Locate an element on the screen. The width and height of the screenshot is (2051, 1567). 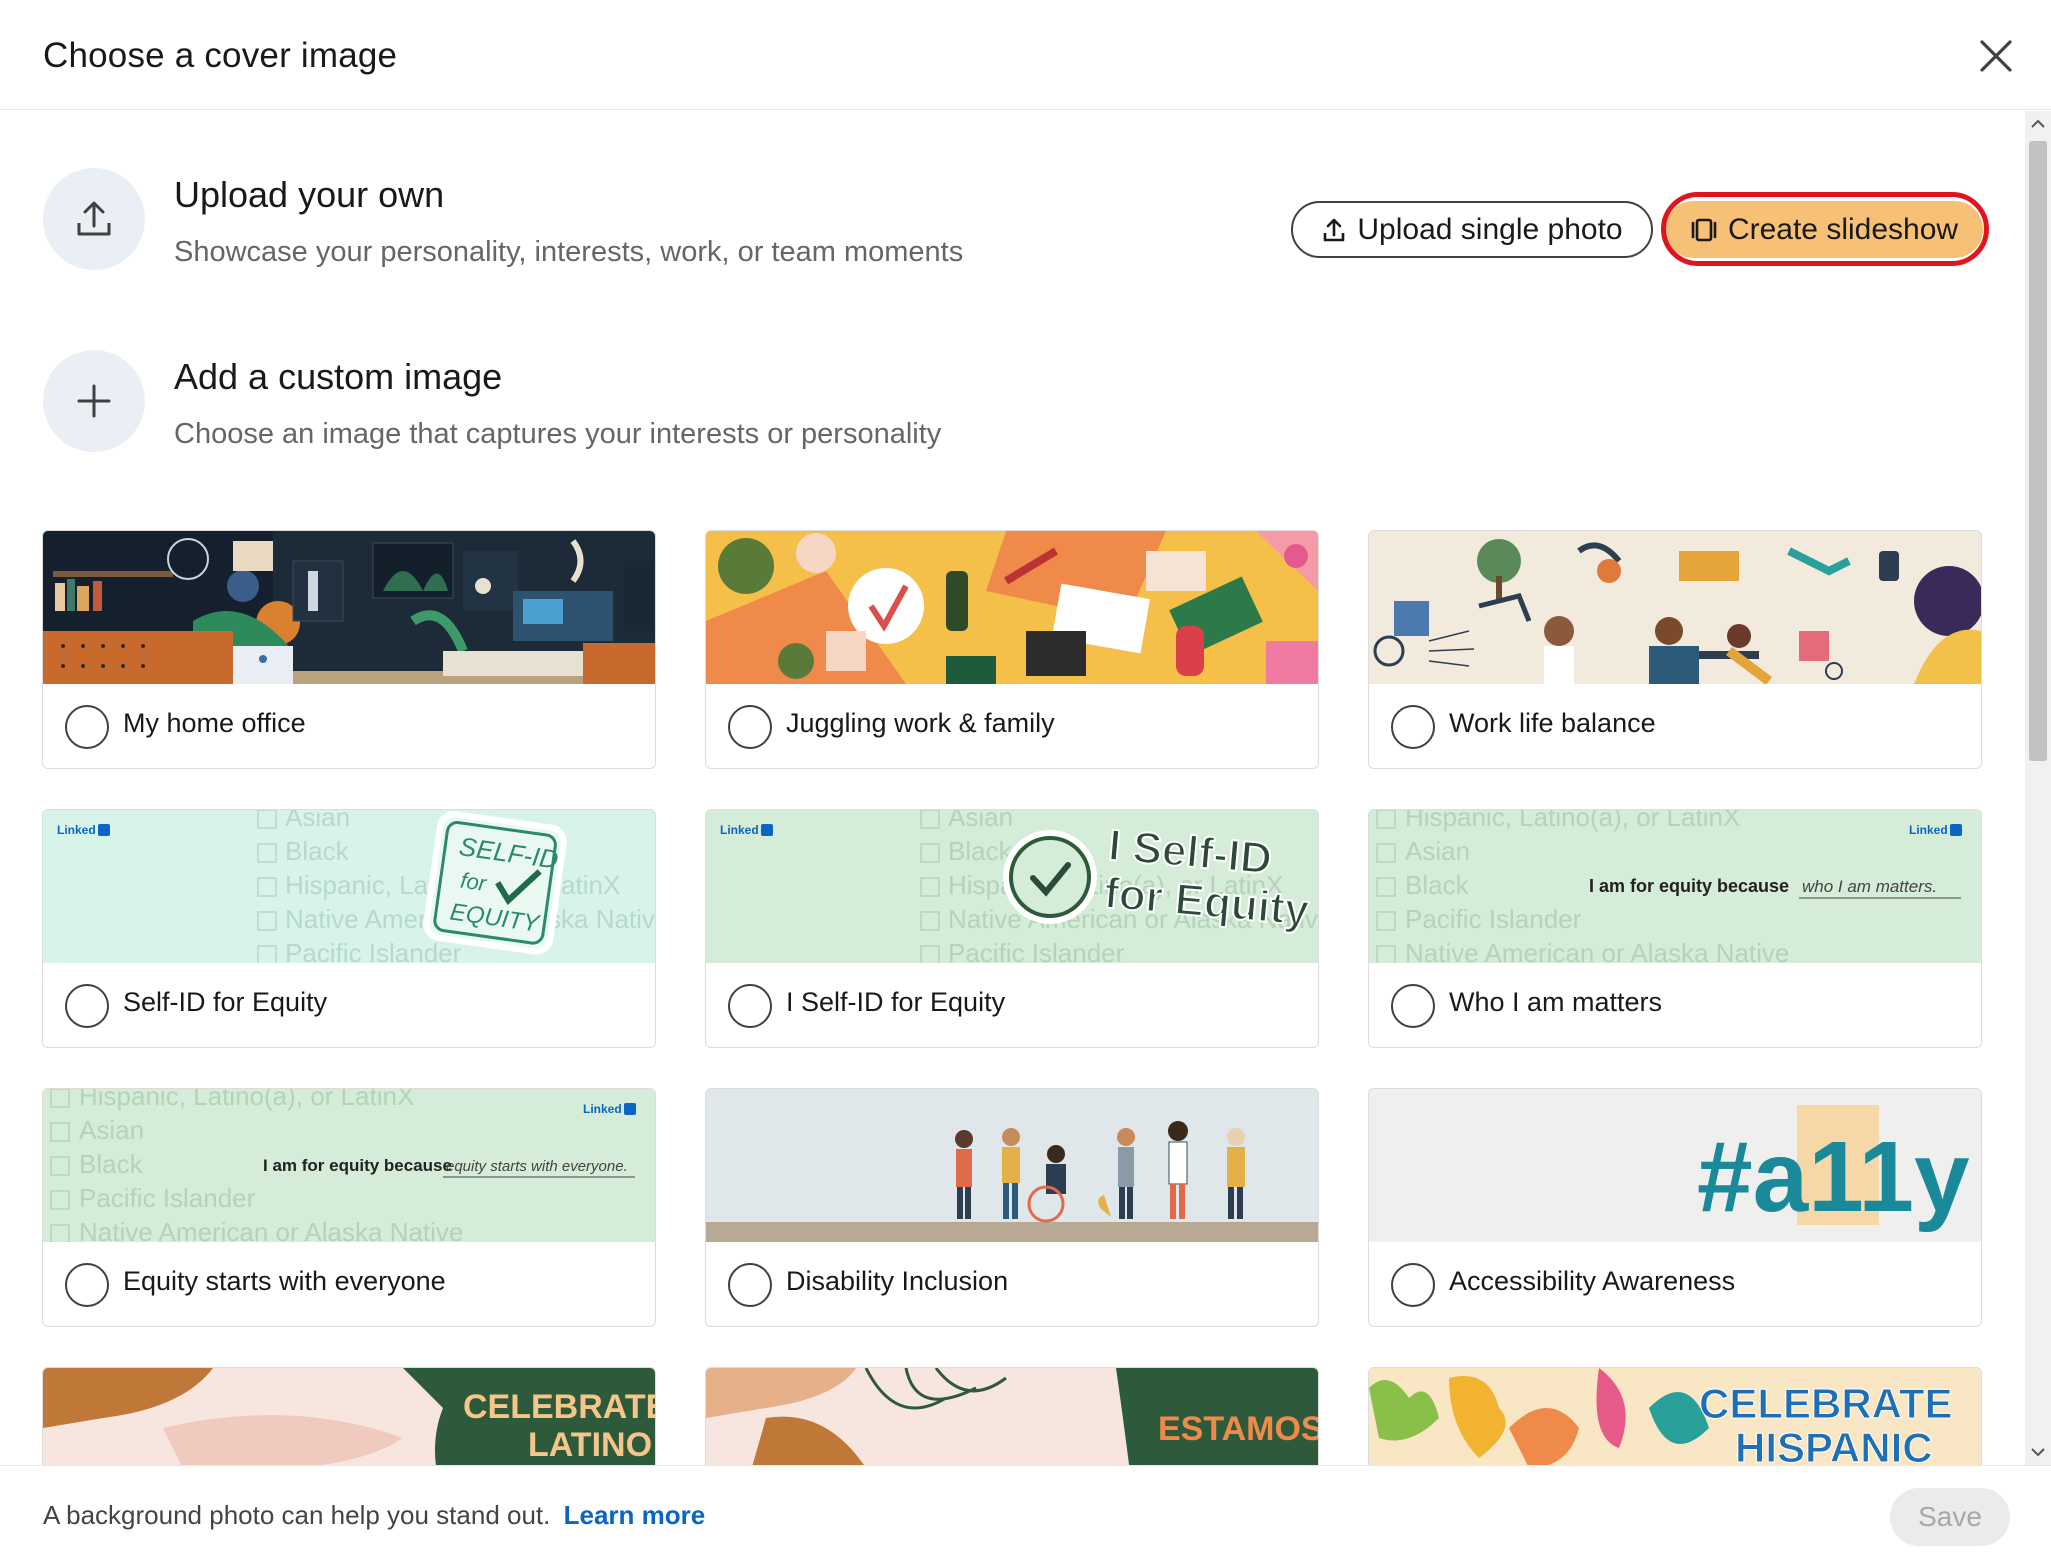
card-footer: Who I am matters is located at coordinates (1675, 1005).